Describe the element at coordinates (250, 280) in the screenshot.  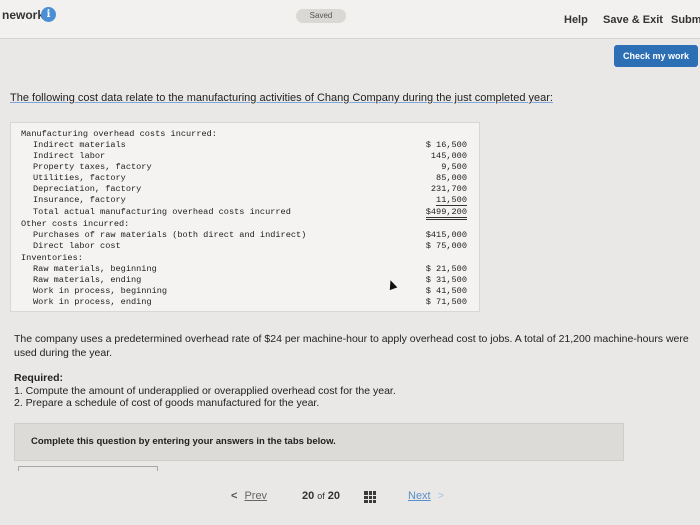
I see `table-row: Raw materials, ending $ 31,500` at that location.